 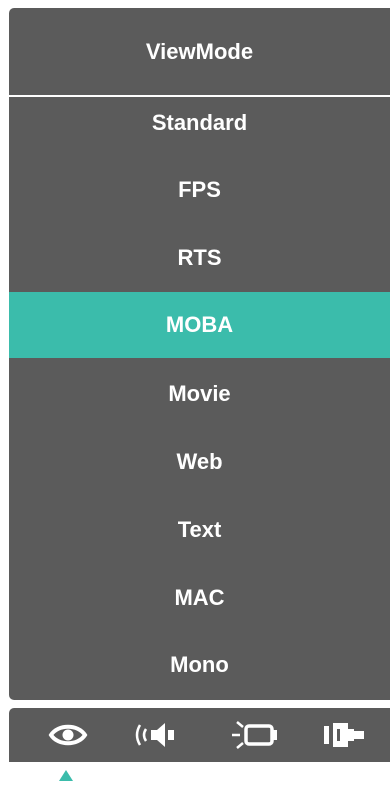 I want to click on menu-item-movie: Movie, so click(x=199, y=394).